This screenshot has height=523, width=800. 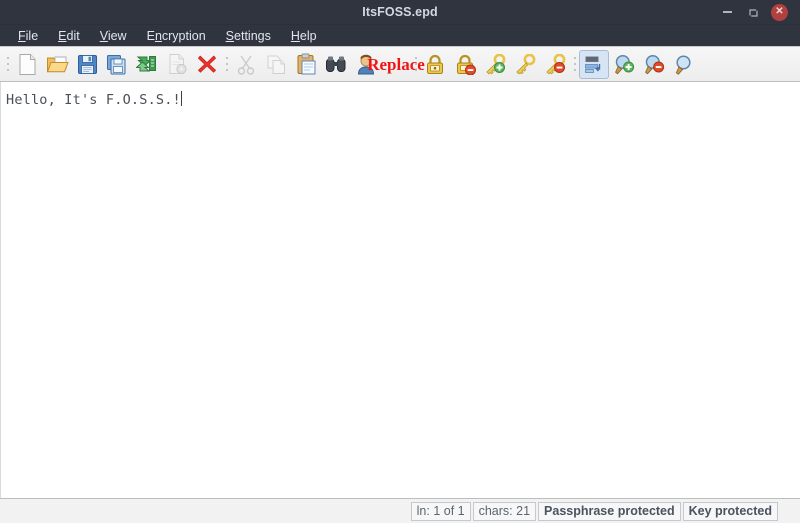 What do you see at coordinates (87, 64) in the screenshot?
I see `save-icon` at bounding box center [87, 64].